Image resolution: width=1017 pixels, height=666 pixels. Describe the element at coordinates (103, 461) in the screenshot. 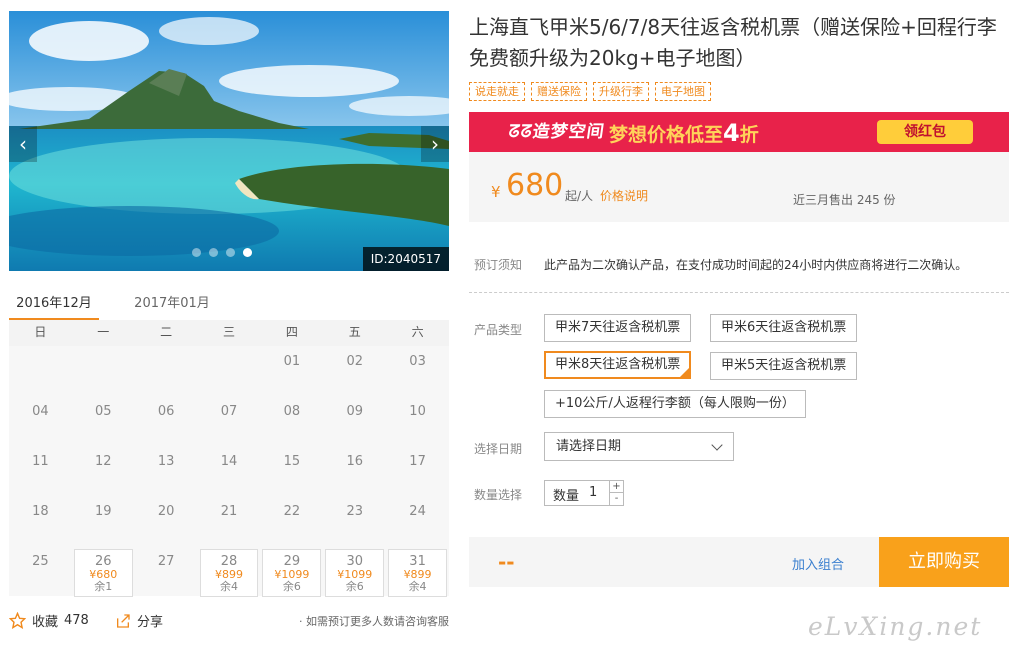

I see `day-number: 12` at that location.